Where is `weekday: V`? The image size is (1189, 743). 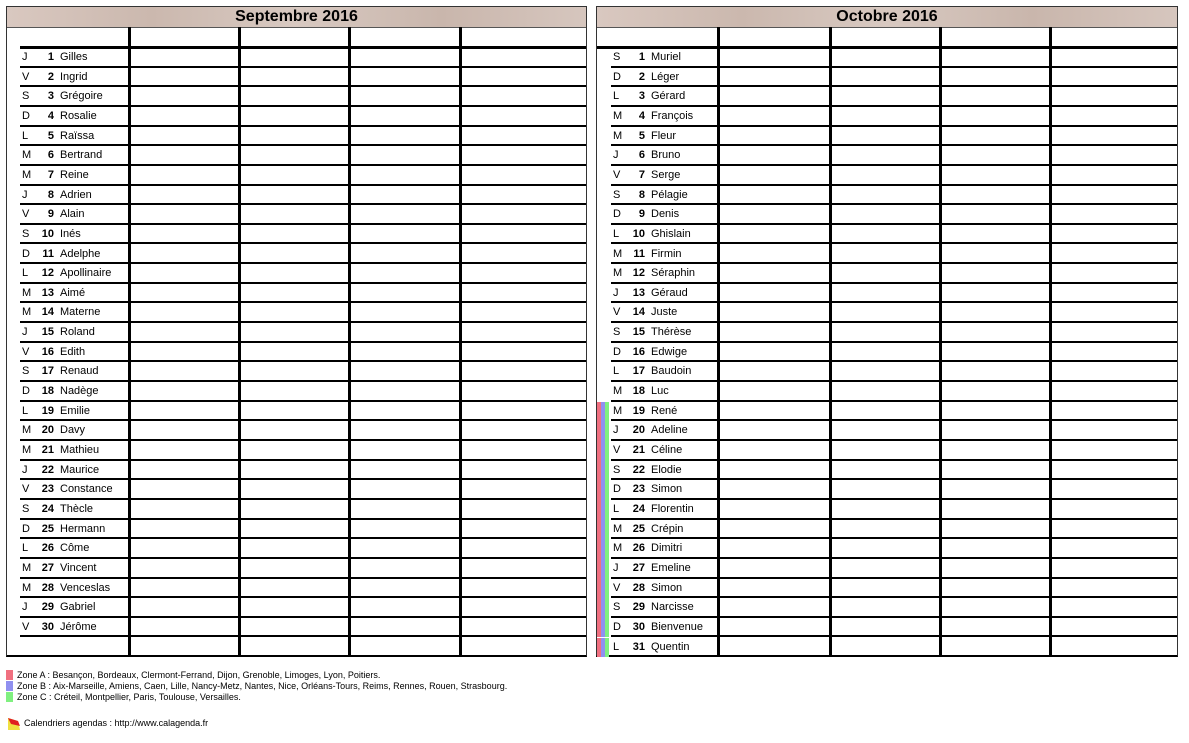 weekday: V is located at coordinates (26, 351).